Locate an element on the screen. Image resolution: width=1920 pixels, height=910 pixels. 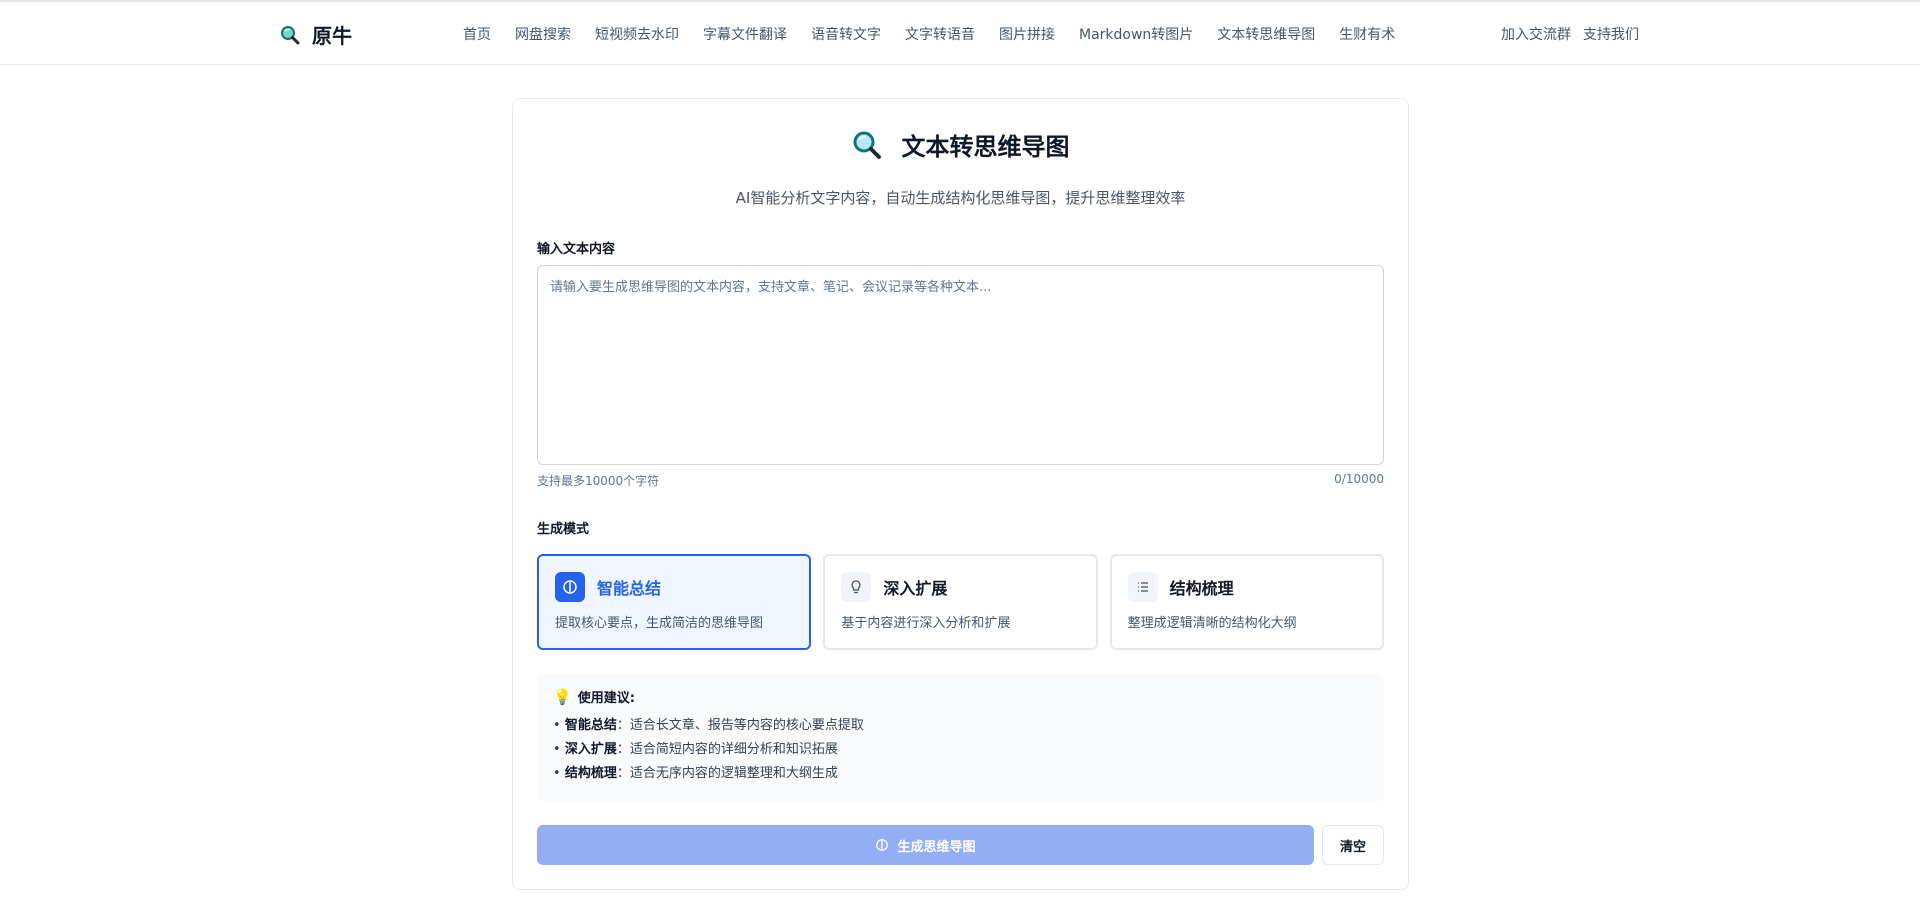
nav-shengcai: 生财有术 is located at coordinates (1367, 34).